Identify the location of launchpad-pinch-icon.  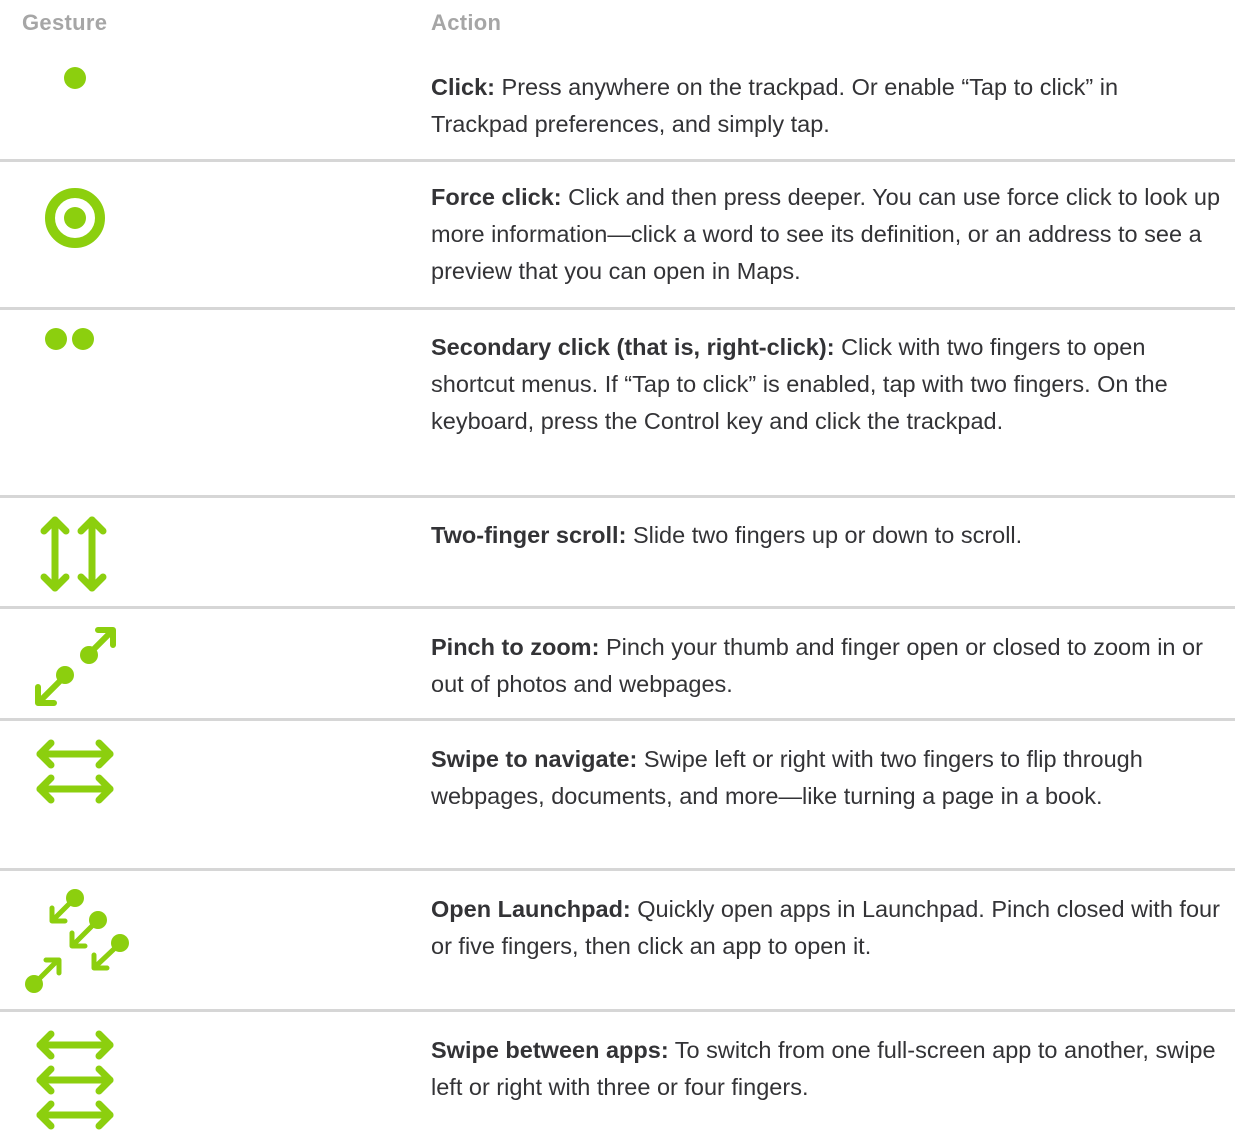
(82, 942).